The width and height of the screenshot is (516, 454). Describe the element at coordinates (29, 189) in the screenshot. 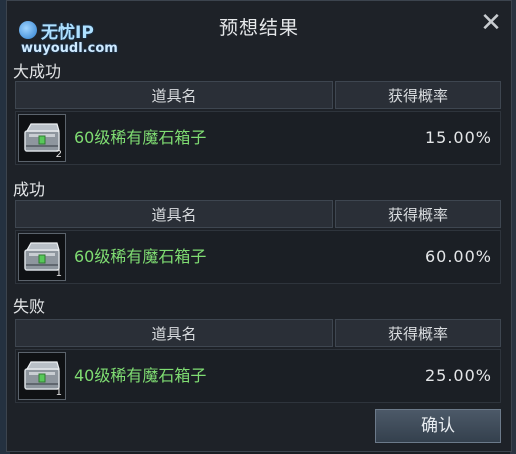

I see `section-label-success: 成功` at that location.